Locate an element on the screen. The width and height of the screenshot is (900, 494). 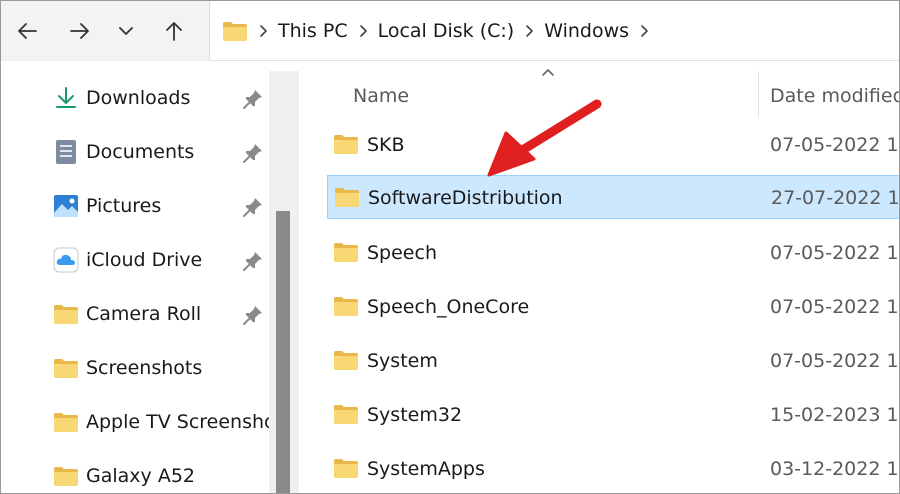
sidebar-item-documents: Documents is located at coordinates (135, 153).